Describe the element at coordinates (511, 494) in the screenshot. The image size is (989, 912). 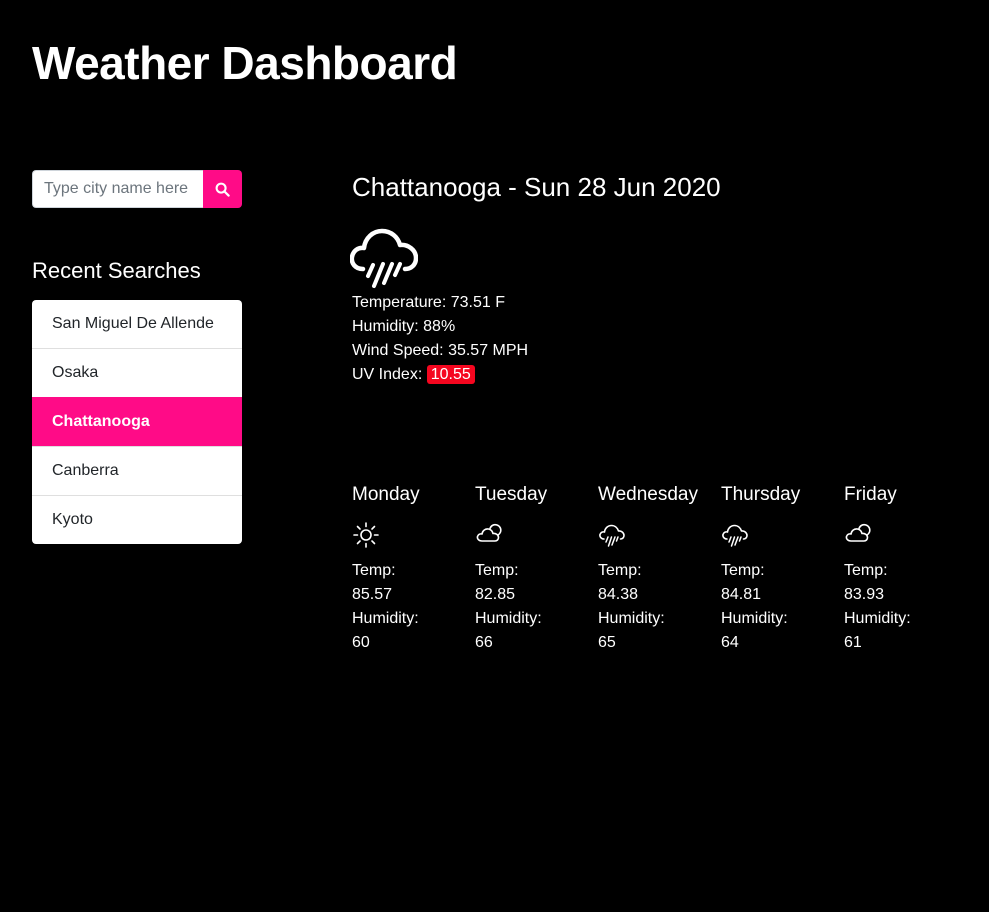
I see `forecast-day-name: Tuesday` at that location.